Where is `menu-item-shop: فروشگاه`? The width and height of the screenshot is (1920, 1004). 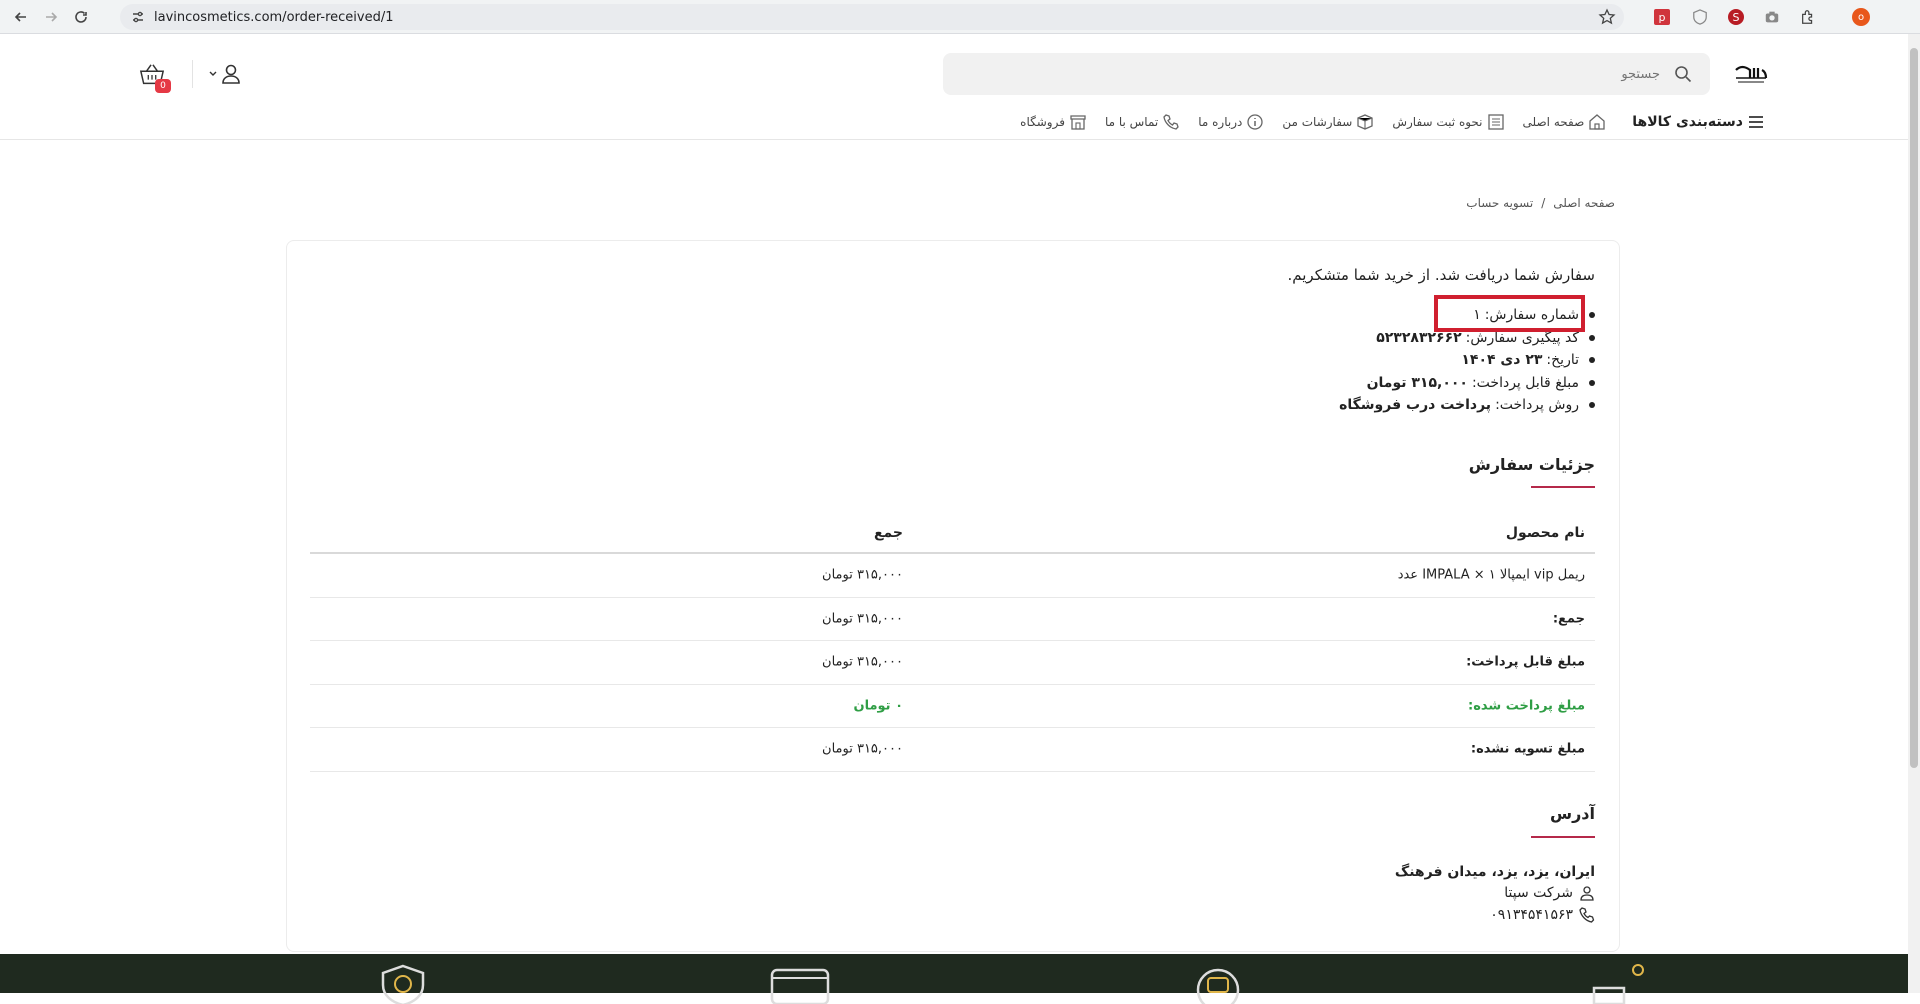
menu-item-shop: فروشگاه is located at coordinates (1053, 122).